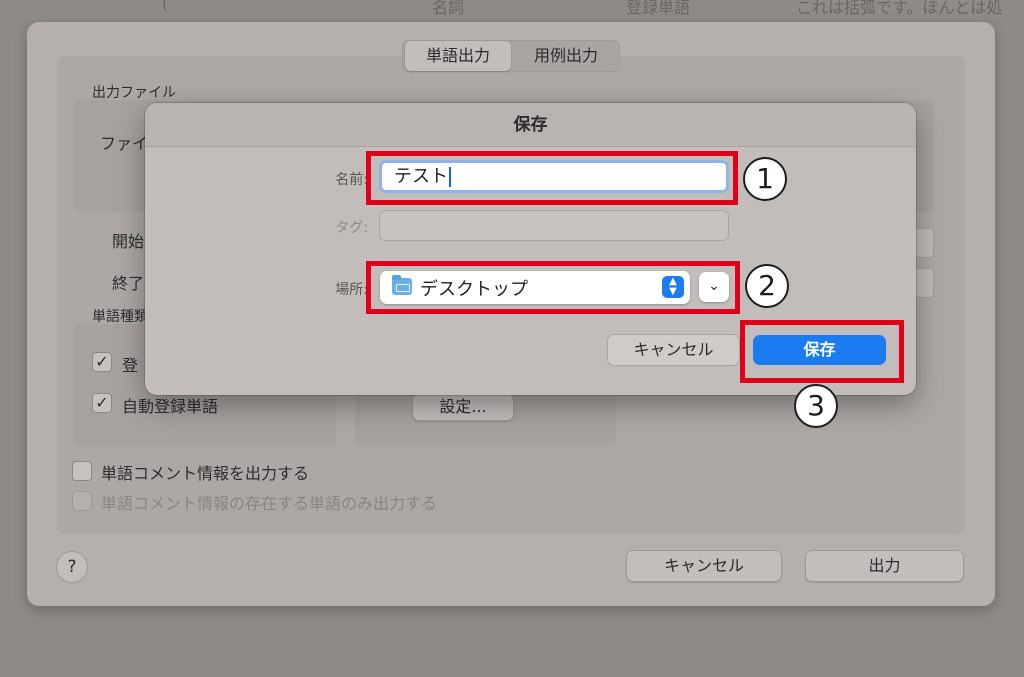 This screenshot has height=677, width=1024. What do you see at coordinates (704, 566) in the screenshot?
I see `export-cancel-button: キャンセル` at bounding box center [704, 566].